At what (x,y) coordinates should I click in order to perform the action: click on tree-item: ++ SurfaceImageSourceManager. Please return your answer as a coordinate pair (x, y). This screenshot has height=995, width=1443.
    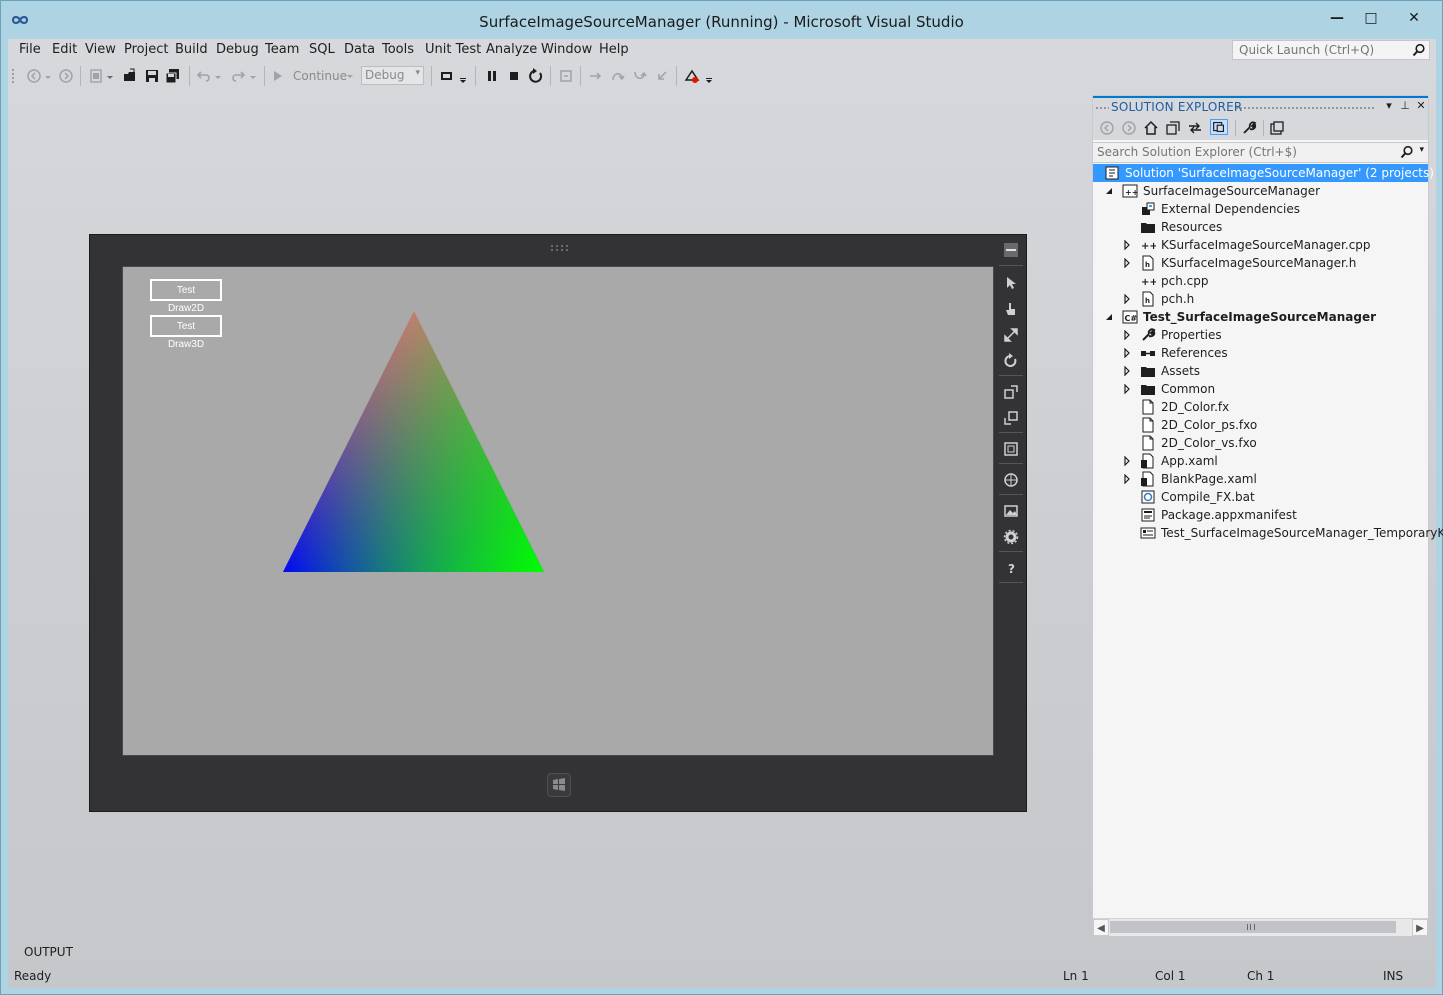
    Looking at the image, I should click on (1260, 191).